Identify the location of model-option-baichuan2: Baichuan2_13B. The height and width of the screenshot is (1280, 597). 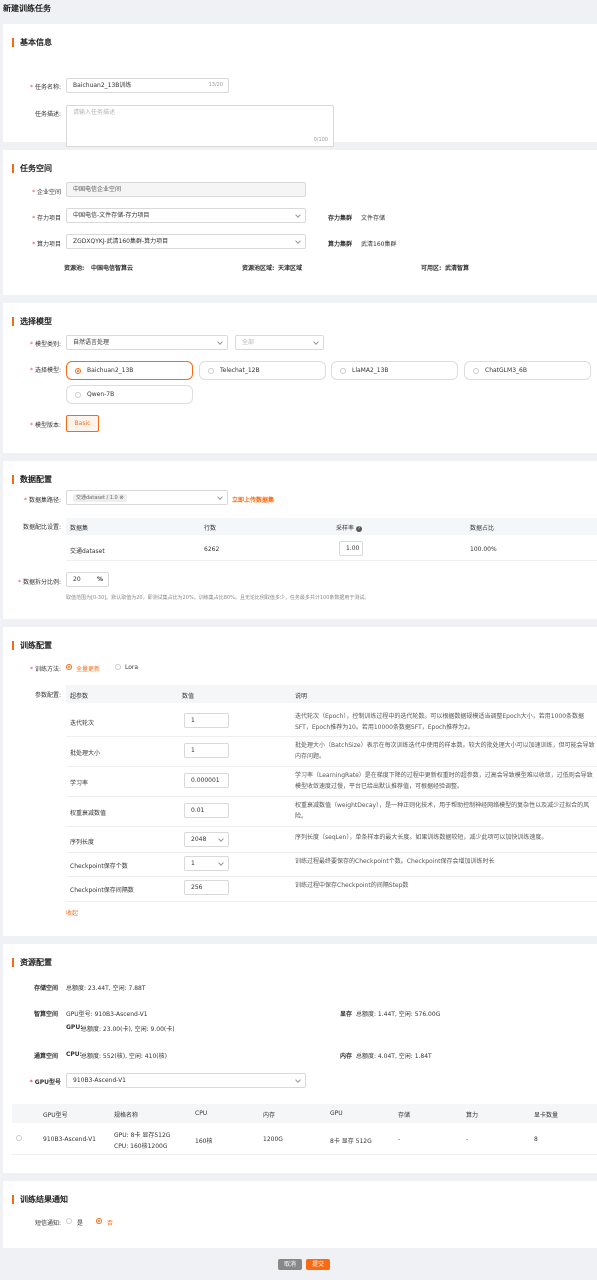
(129, 370).